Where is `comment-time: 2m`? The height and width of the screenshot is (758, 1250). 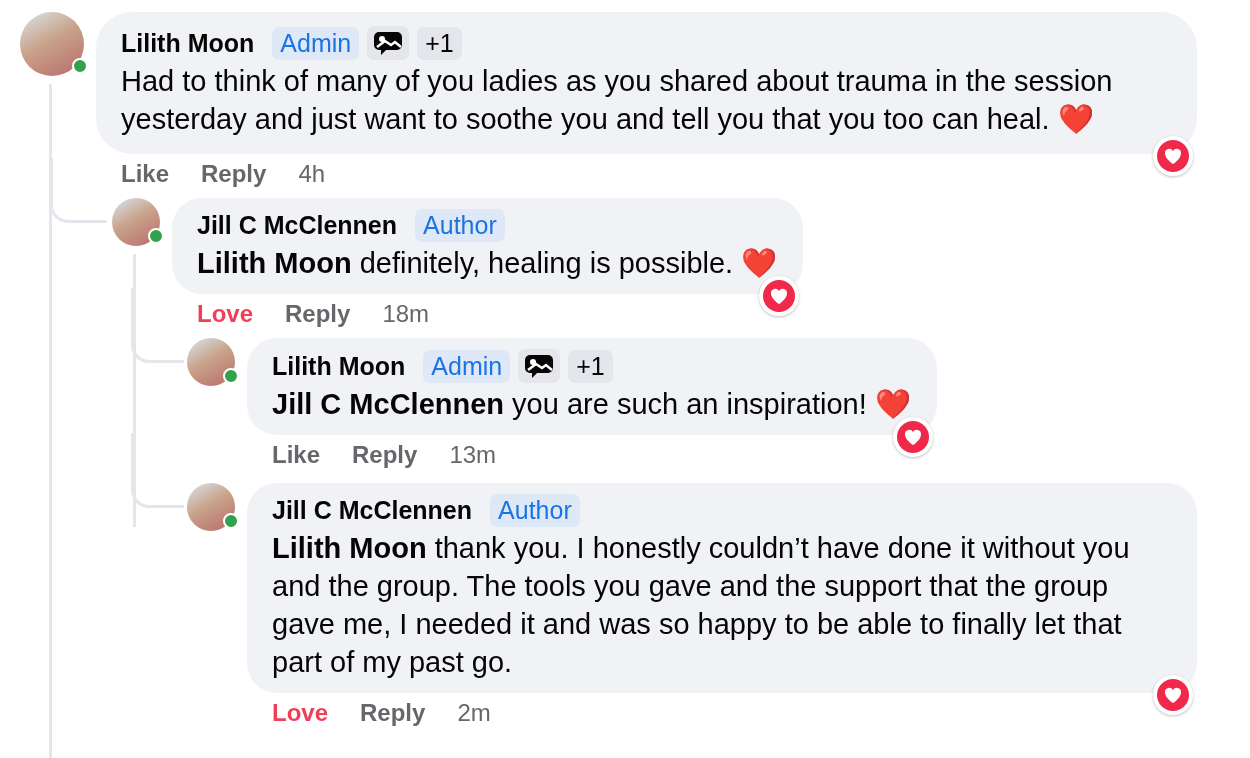
comment-time: 2m is located at coordinates (474, 713).